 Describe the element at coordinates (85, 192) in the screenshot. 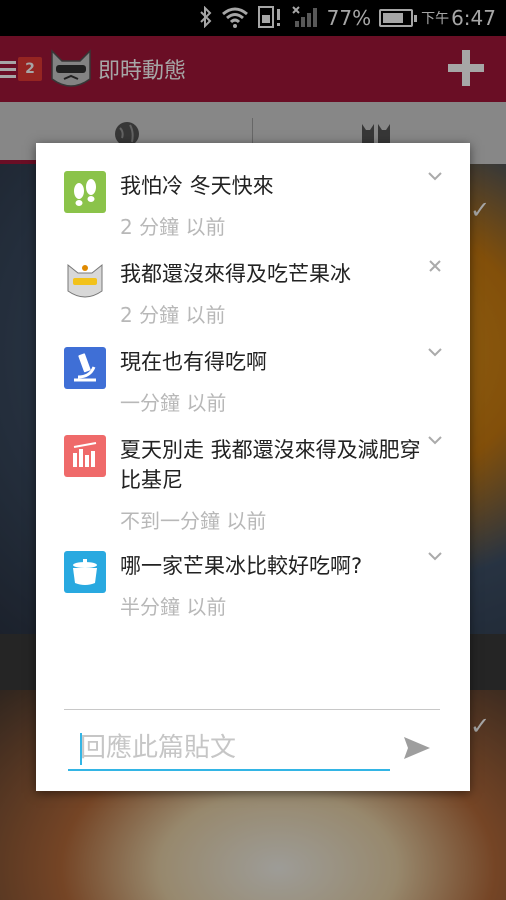

I see `footprints-icon` at that location.